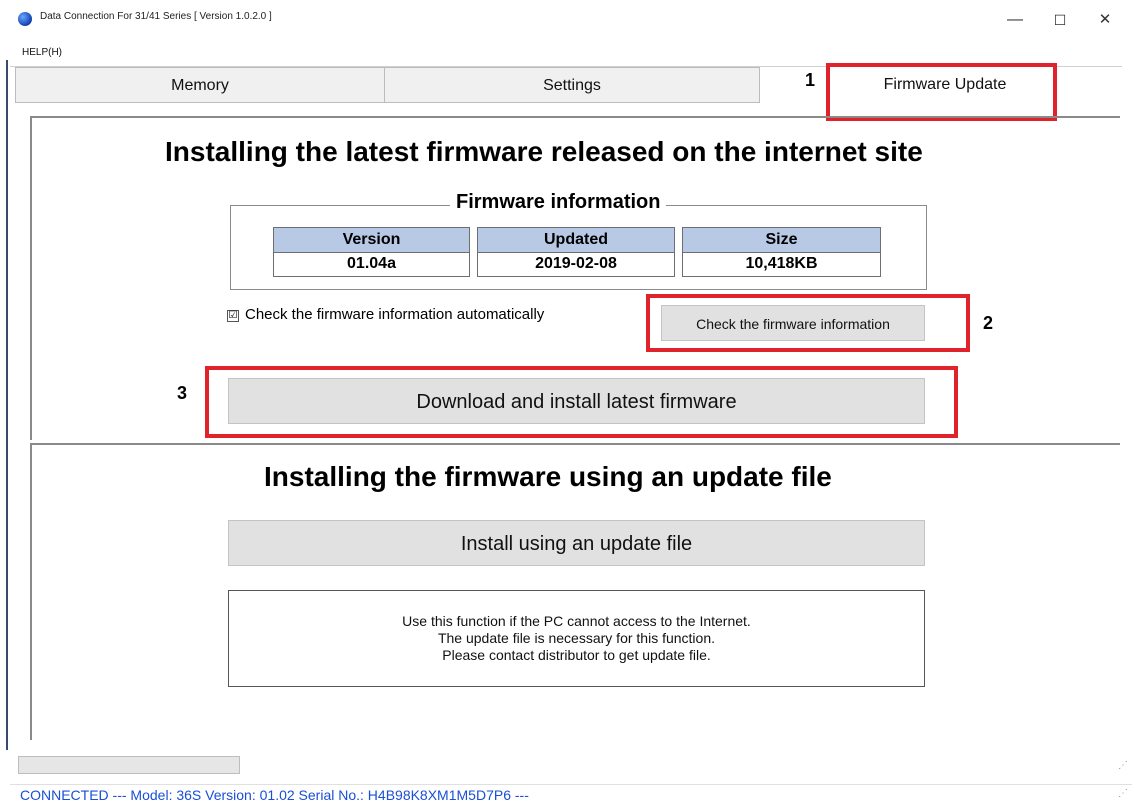 The height and width of the screenshot is (806, 1132). What do you see at coordinates (1015, 20) in the screenshot?
I see `minimize-button: —` at bounding box center [1015, 20].